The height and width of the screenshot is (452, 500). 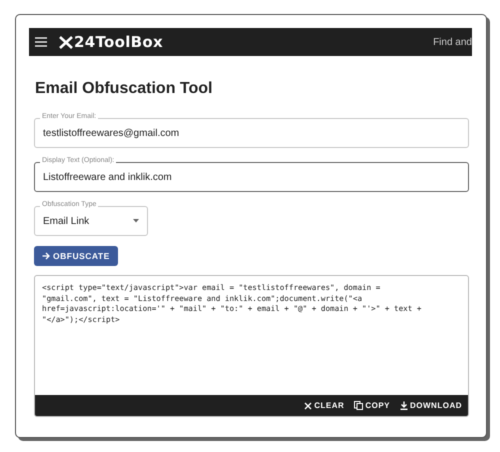 I want to click on site-logo: 24ToolBox, so click(x=118, y=42).